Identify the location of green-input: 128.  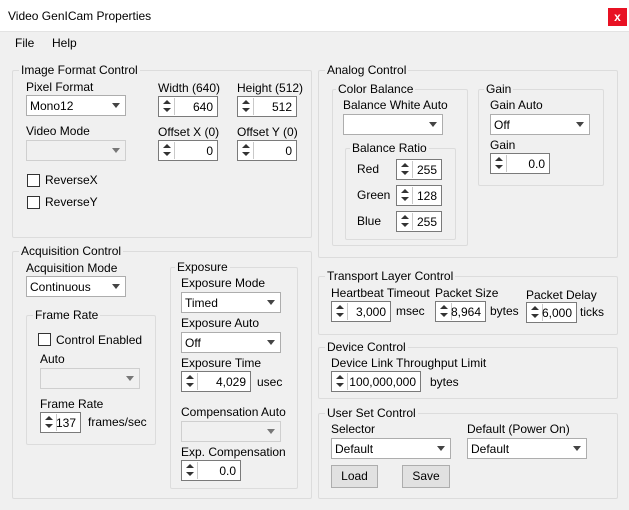
(419, 195).